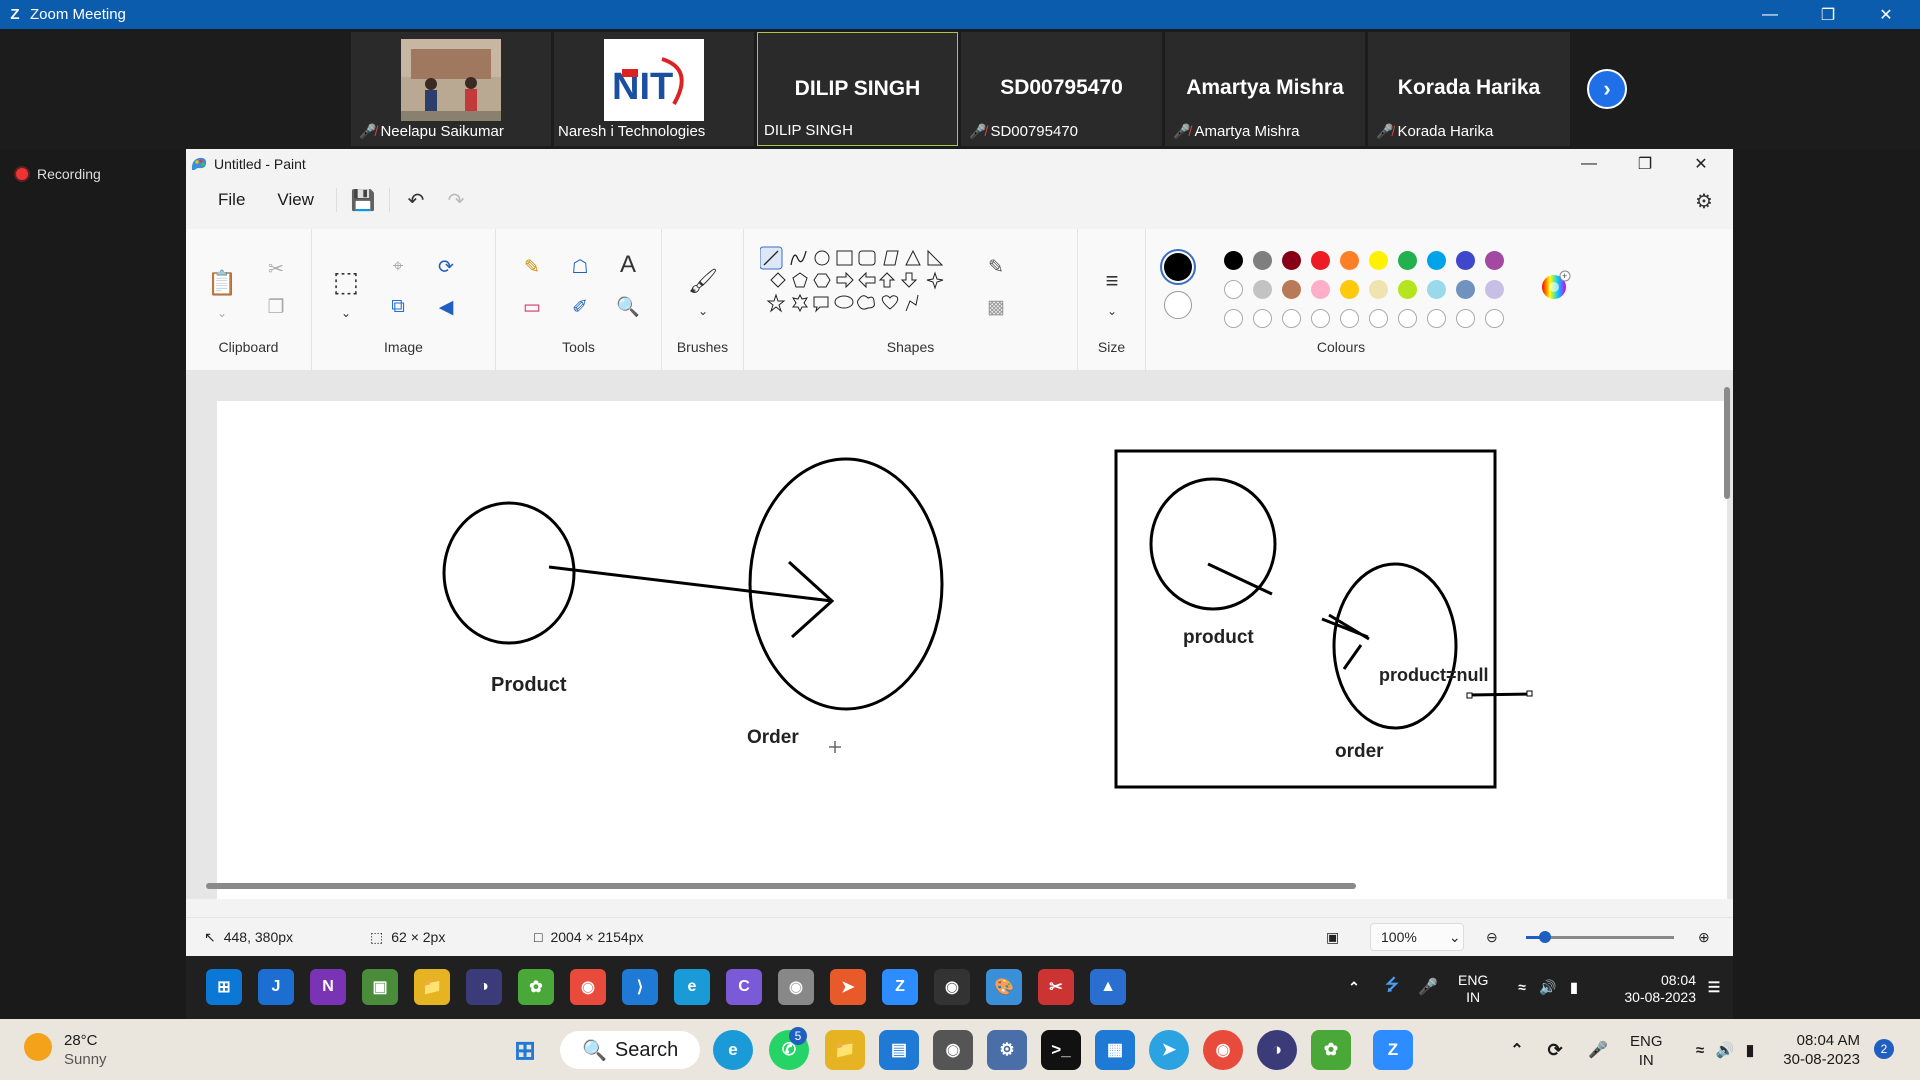  What do you see at coordinates (1265, 89) in the screenshot?
I see `participant-tile-5: Amartya Mishra 🎤̸ Amartya Mishra` at bounding box center [1265, 89].